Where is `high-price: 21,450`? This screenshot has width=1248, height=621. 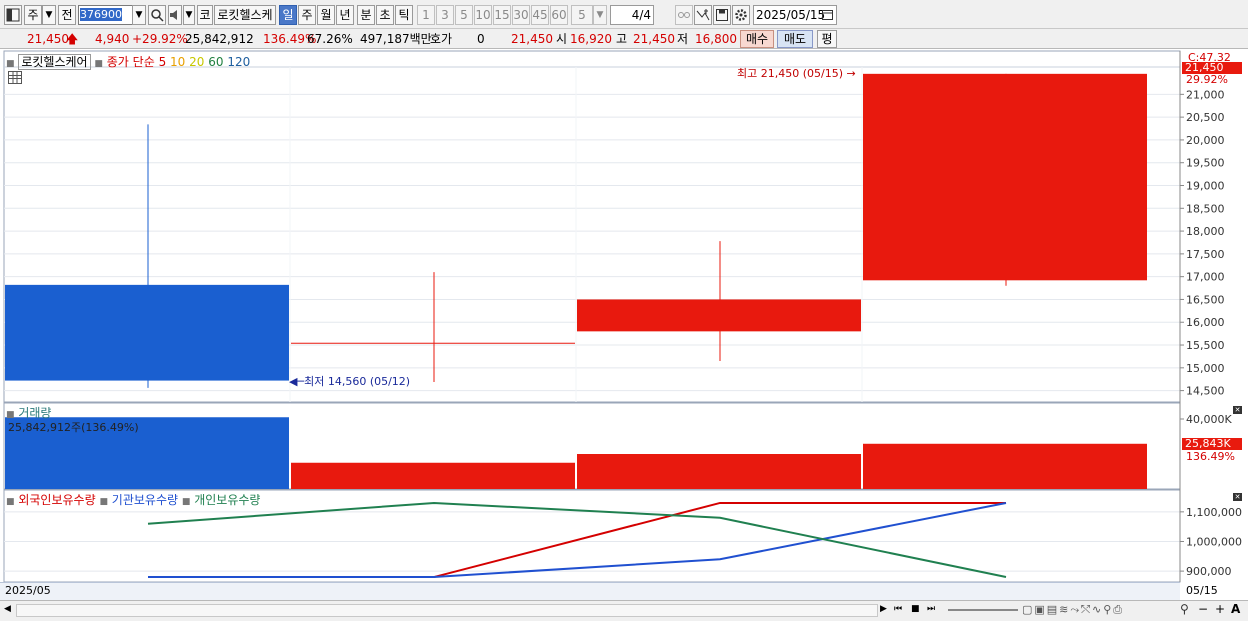
high-price: 21,450 is located at coordinates (654, 39).